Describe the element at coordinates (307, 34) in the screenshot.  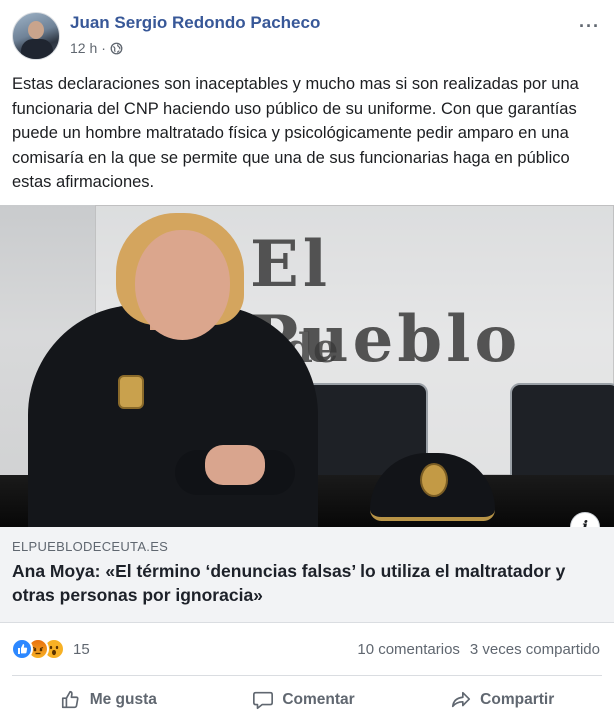
I see `post-header: Juan Sergio Redondo Pacheco 12 h · ···` at that location.